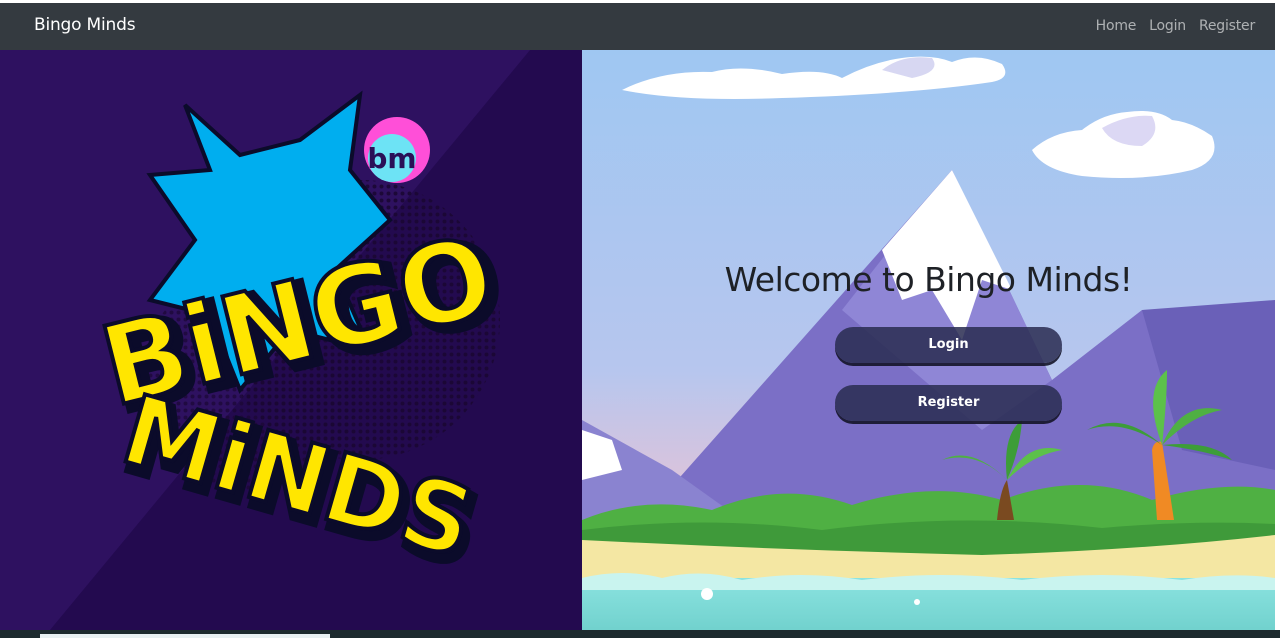 This screenshot has width=1280, height=638. What do you see at coordinates (1277, 320) in the screenshot?
I see `window-edge` at bounding box center [1277, 320].